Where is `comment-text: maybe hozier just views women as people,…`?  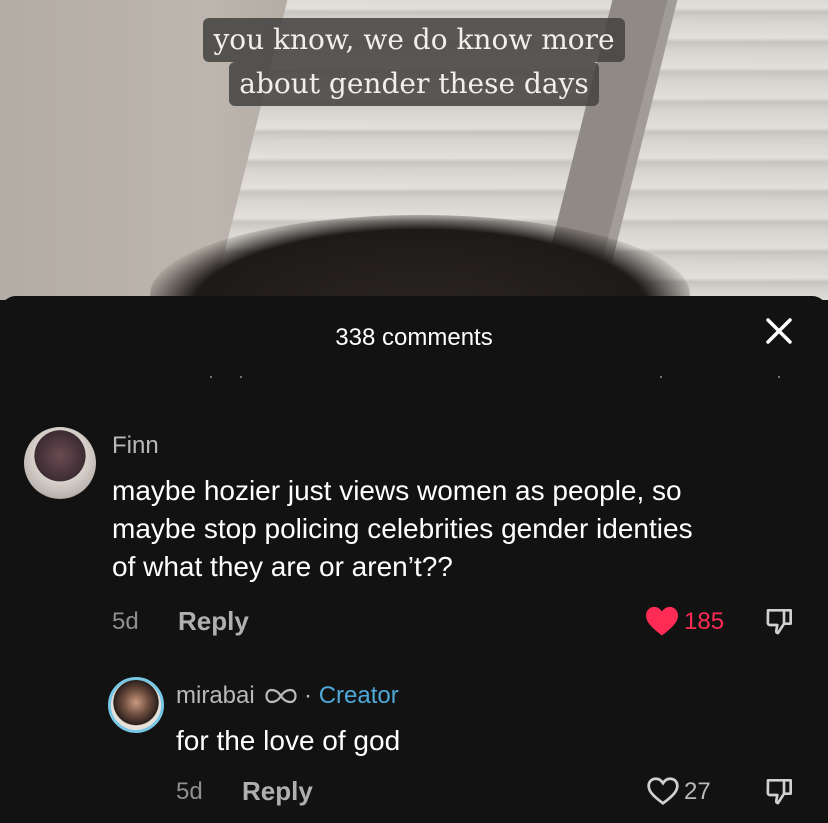
comment-text: maybe hozier just views women as people,… is located at coordinates (462, 529).